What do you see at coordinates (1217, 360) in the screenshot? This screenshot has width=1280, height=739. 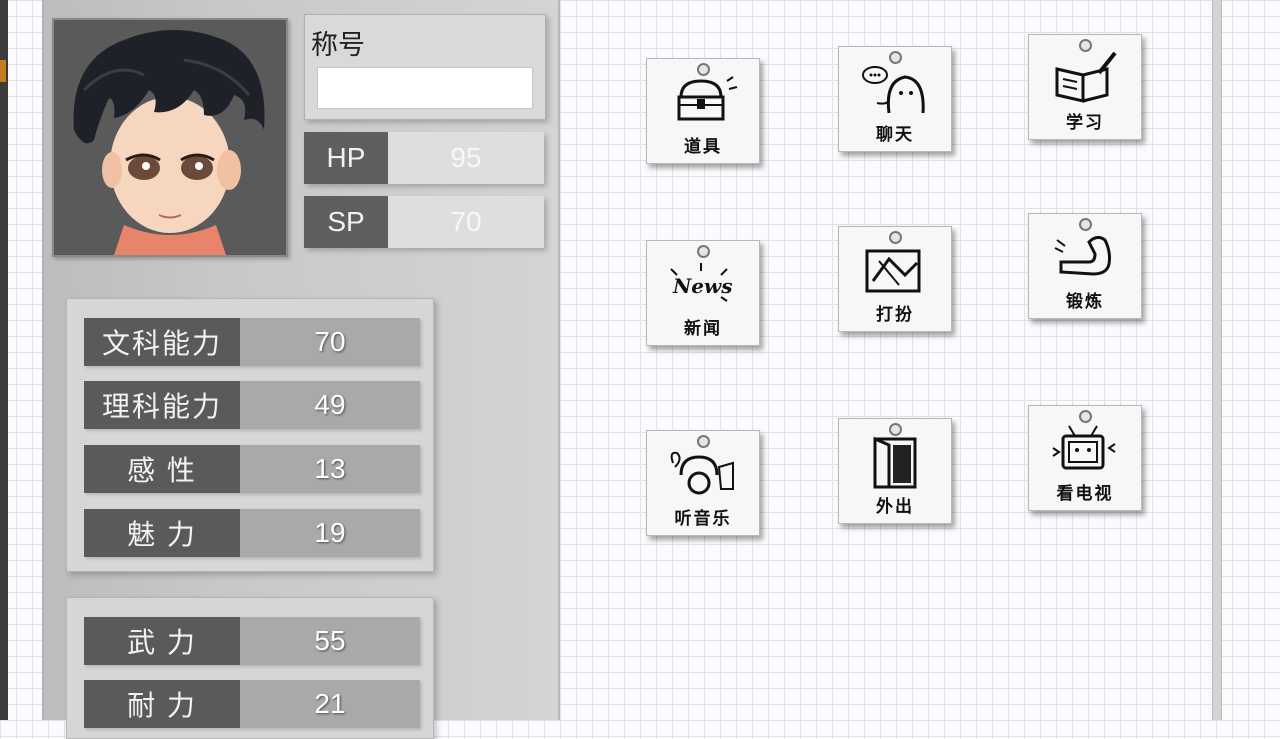 I see `window-right-border` at bounding box center [1217, 360].